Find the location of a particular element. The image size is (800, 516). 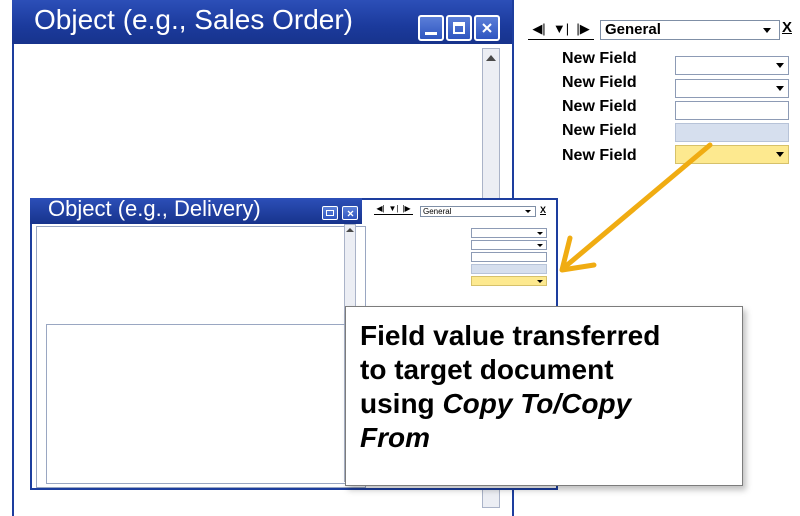

callout-line-3-italic: Copy To/Copy is located at coordinates (537, 403).